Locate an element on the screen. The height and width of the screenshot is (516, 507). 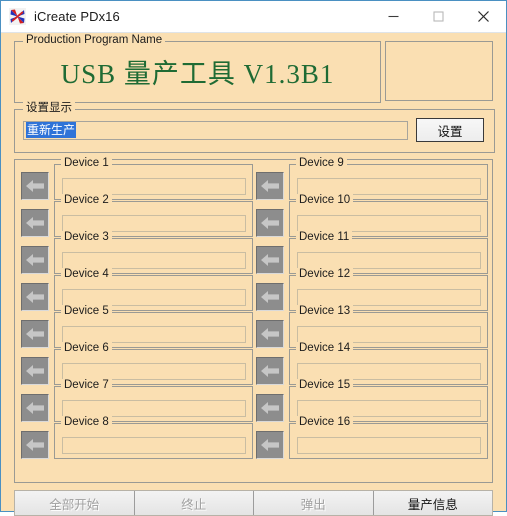
device-row: Device 11 is located at coordinates (372, 253).